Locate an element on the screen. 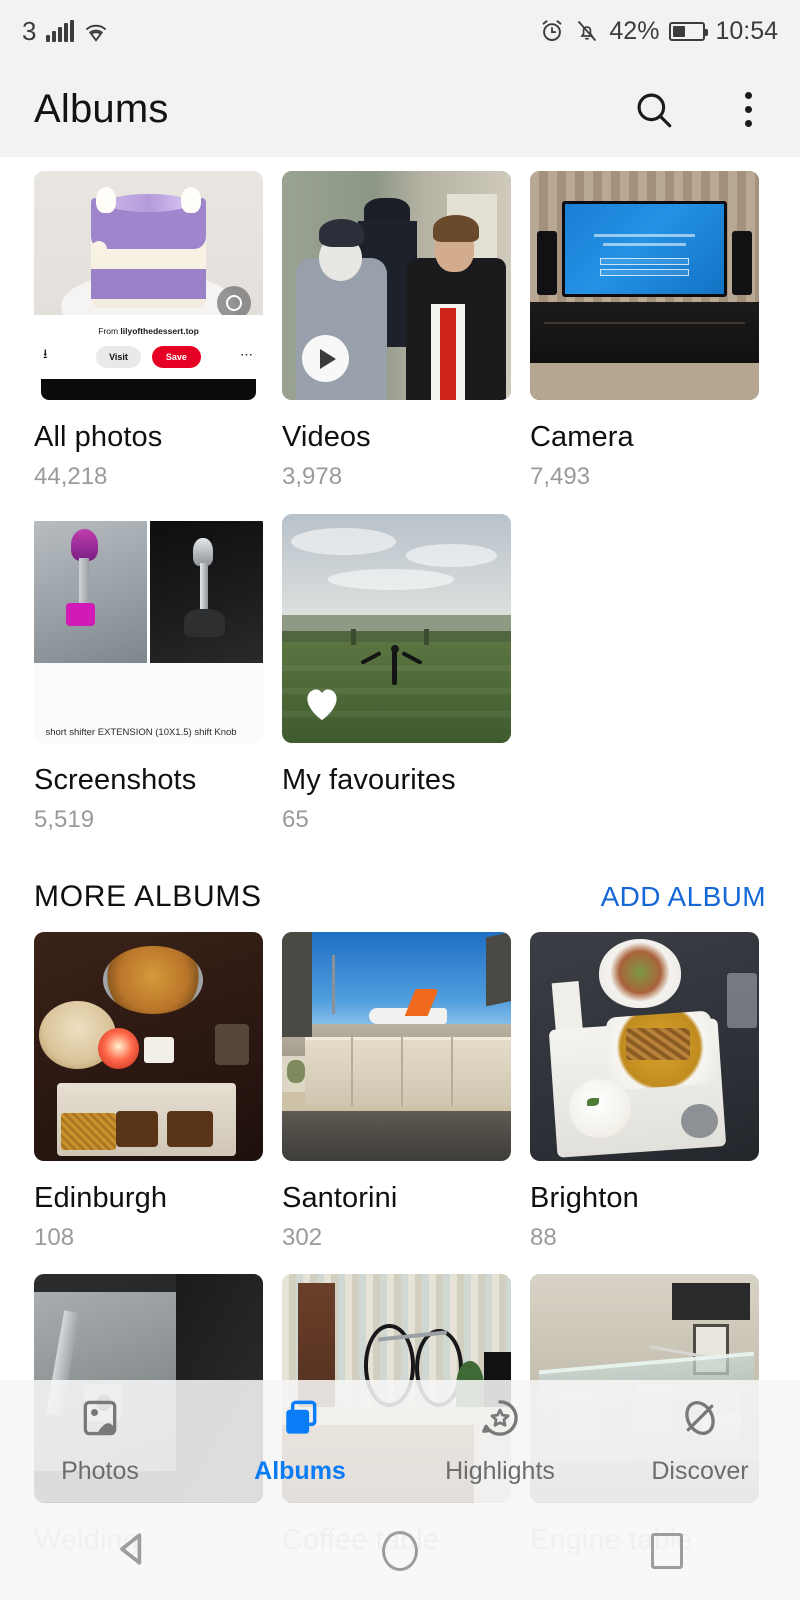 The image size is (800, 1600). album-count: 65 is located at coordinates (295, 819).